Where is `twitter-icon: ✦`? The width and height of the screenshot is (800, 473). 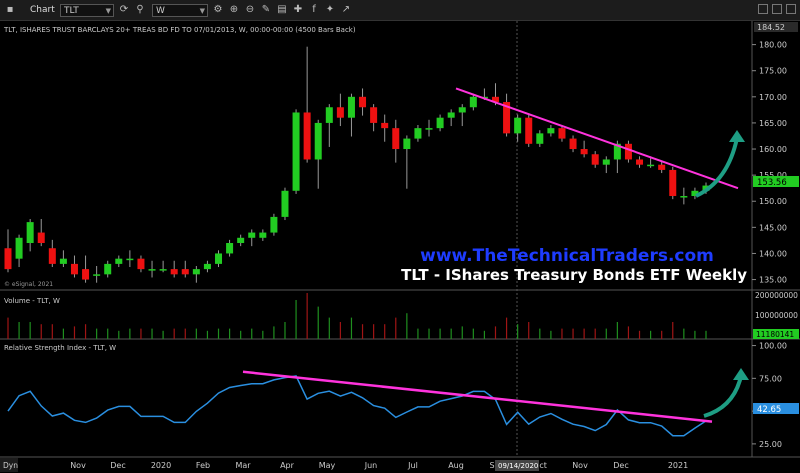 twitter-icon: ✦ is located at coordinates (330, 10).